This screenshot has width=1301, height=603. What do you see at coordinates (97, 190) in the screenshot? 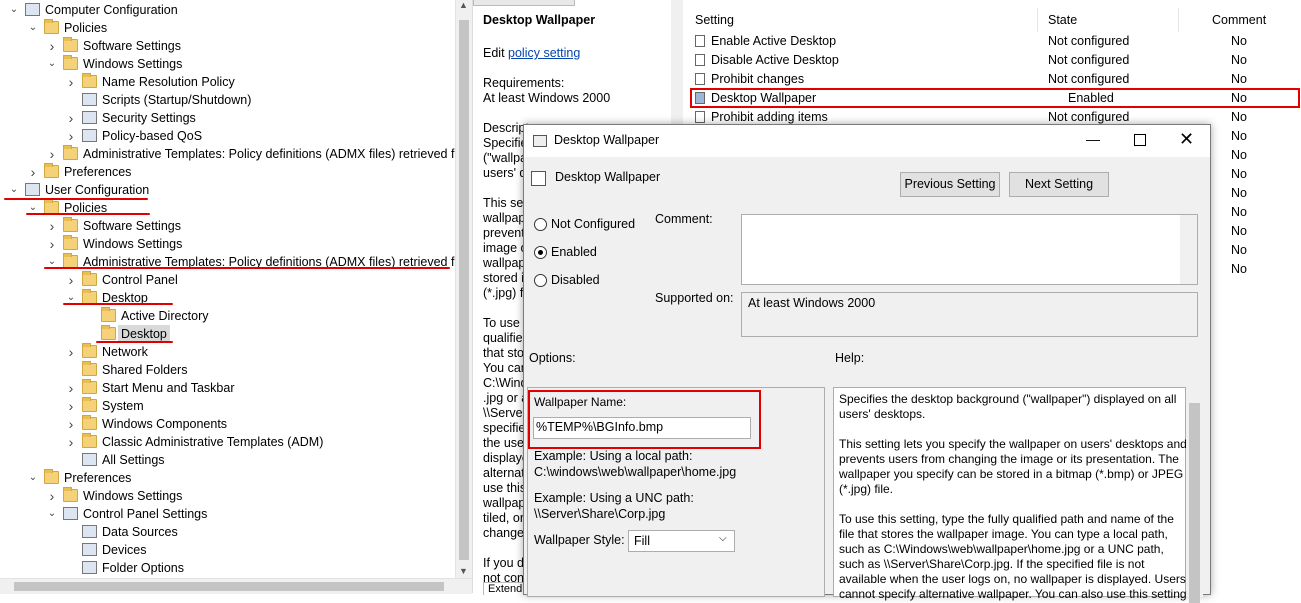
I see `tree-item-label: User Configuration` at bounding box center [97, 190].